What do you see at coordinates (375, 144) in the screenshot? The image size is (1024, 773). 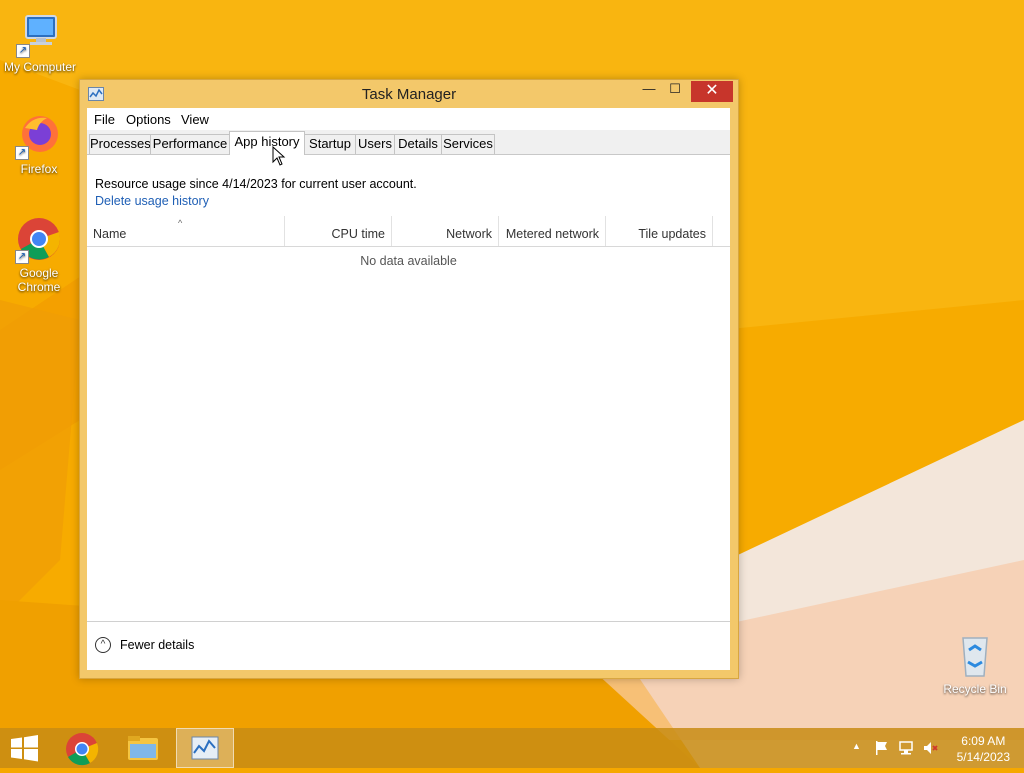 I see `tab-users: Users` at bounding box center [375, 144].